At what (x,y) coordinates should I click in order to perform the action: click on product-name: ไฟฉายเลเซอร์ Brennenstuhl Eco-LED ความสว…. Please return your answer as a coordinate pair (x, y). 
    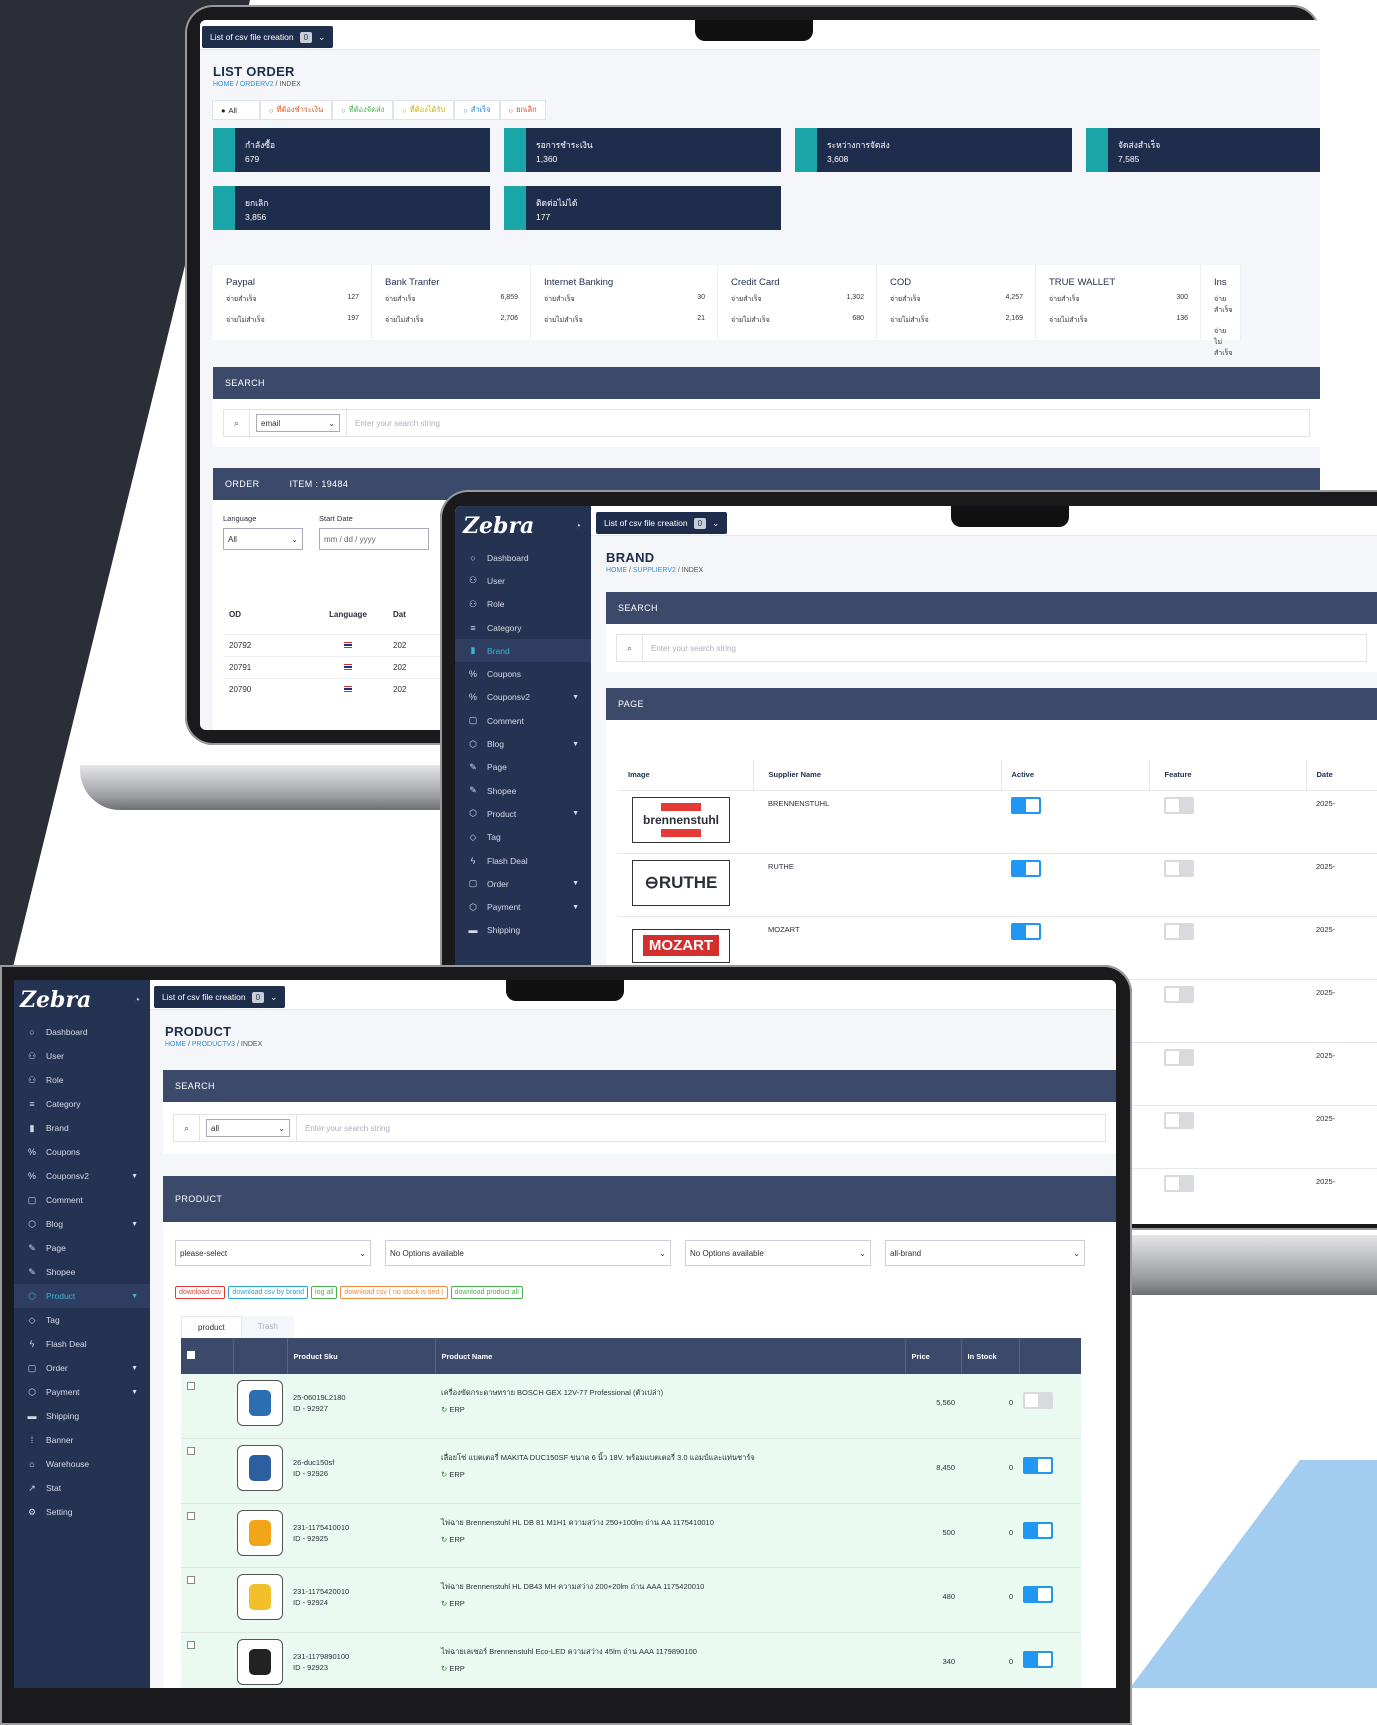
    Looking at the image, I should click on (569, 1651).